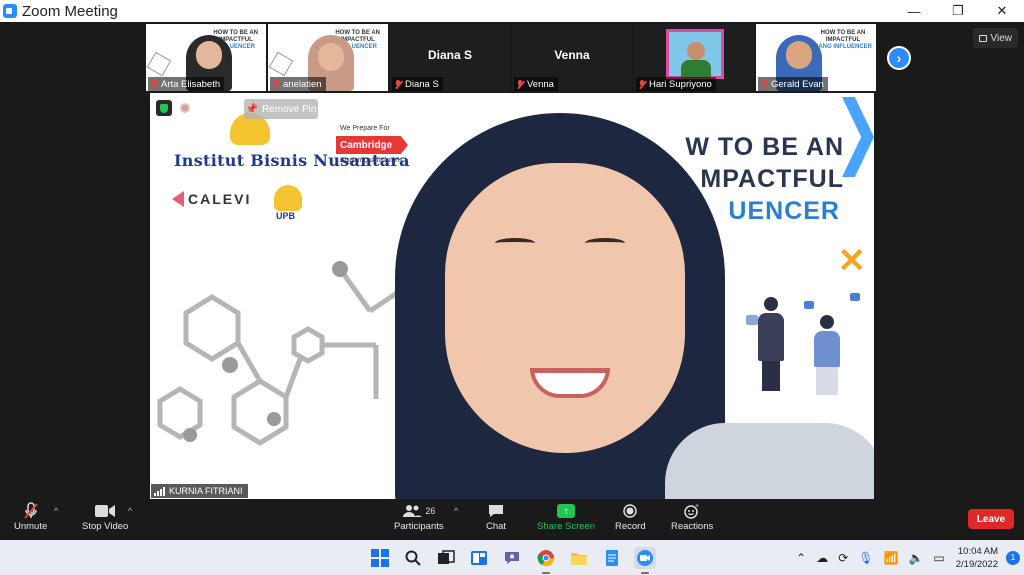  Describe the element at coordinates (822, 558) in the screenshot. I see `onedrive-icon: ☁` at that location.